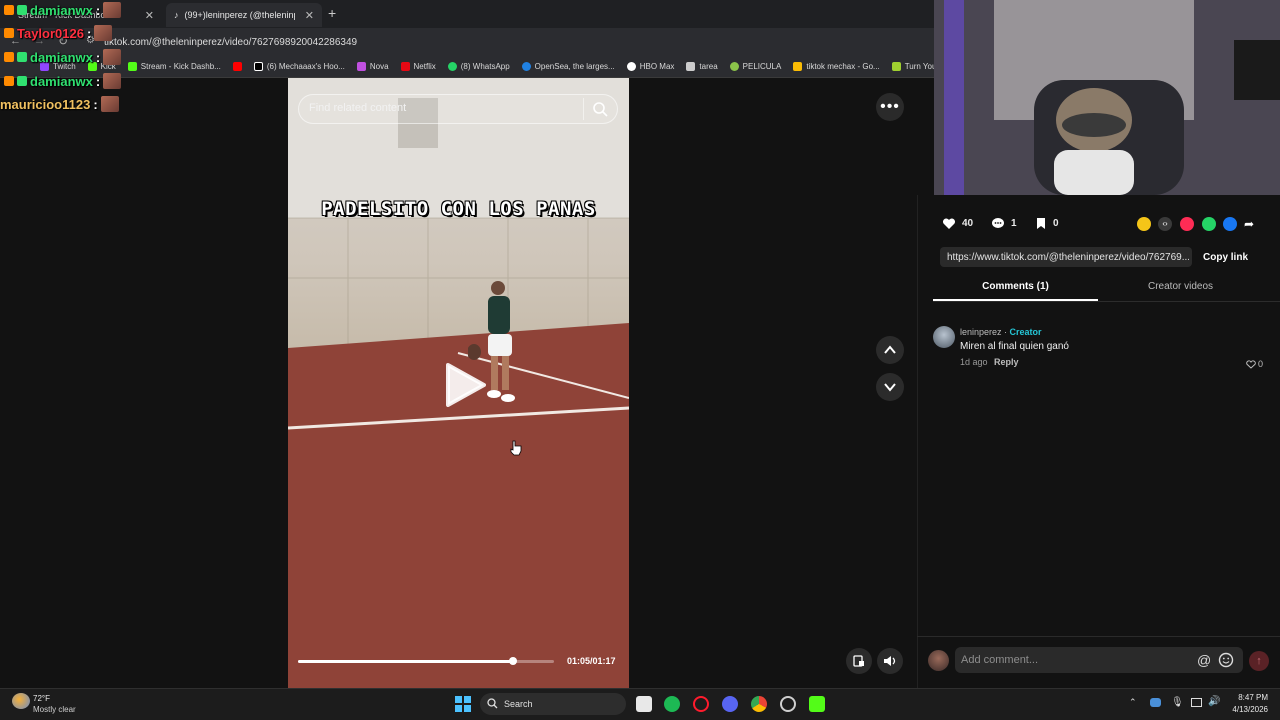 The height and width of the screenshot is (720, 1280). What do you see at coordinates (59, 104) in the screenshot?
I see `chat-message: mauricioo1123 :` at bounding box center [59, 104].